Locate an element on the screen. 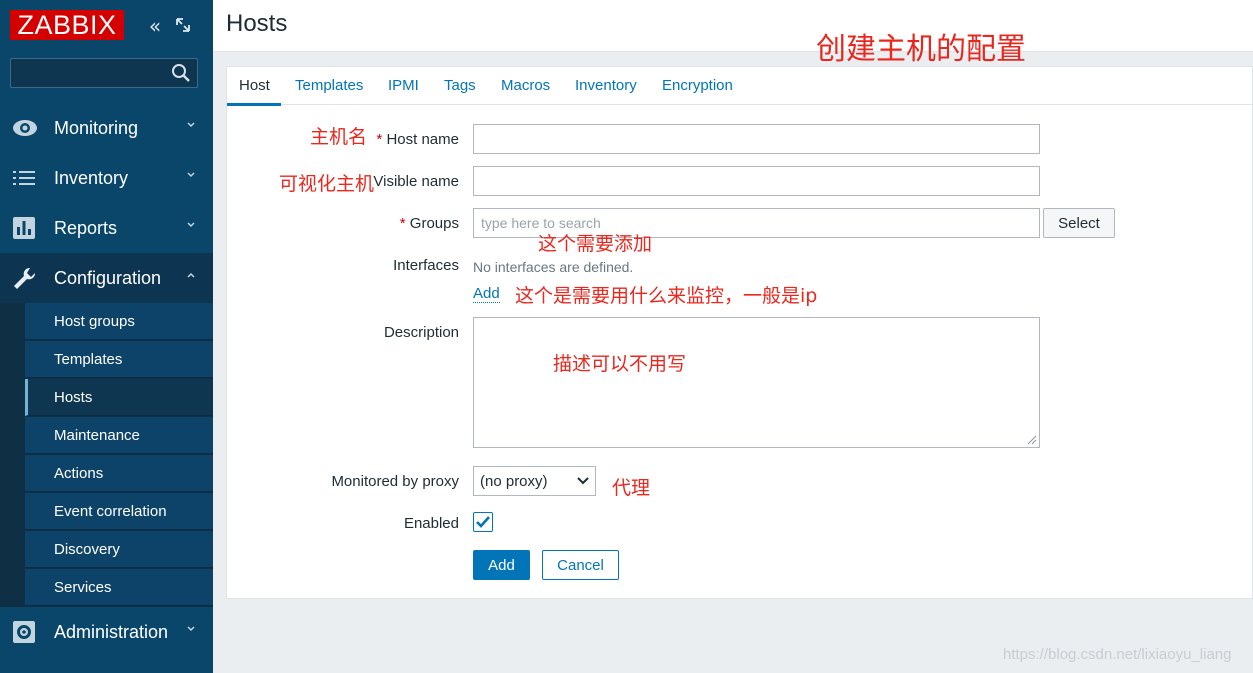 This screenshot has width=1253, height=673. submenu-label: Templates is located at coordinates (88, 359).